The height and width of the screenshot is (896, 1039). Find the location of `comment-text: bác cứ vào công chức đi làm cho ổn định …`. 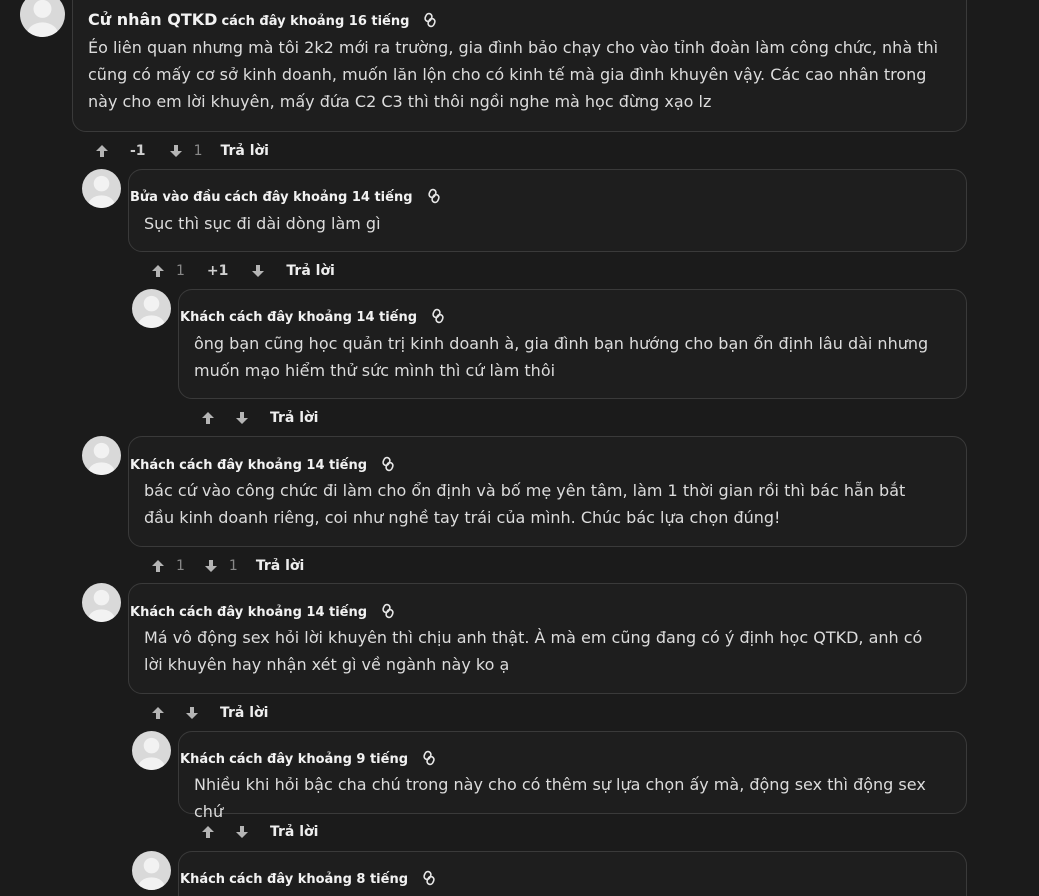

comment-text: bác cứ vào công chức đi làm cho ổn định … is located at coordinates (525, 504).